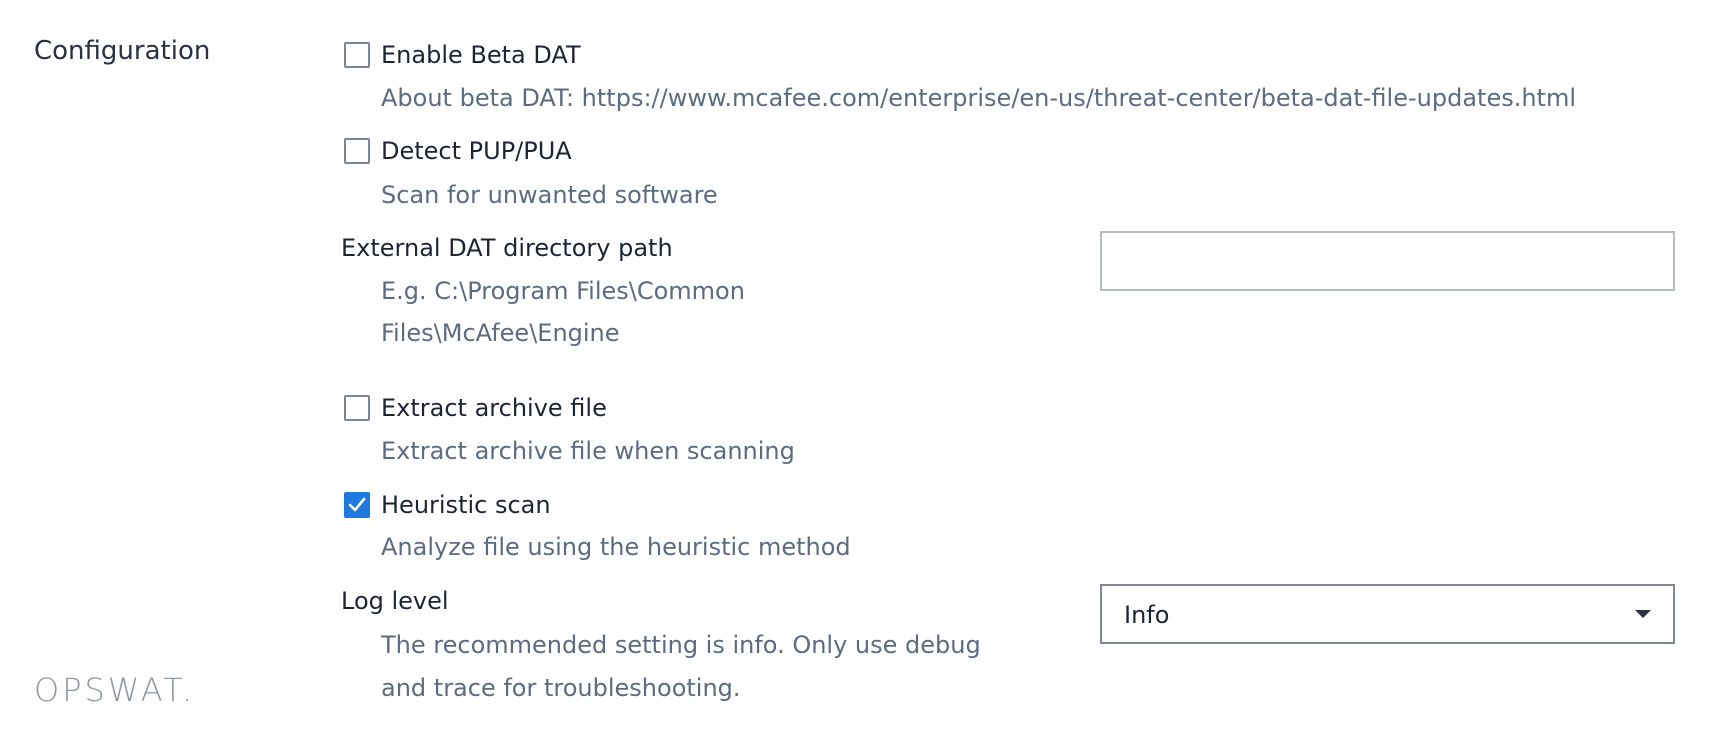 The height and width of the screenshot is (734, 1712). Describe the element at coordinates (466, 505) in the screenshot. I see `heuristic-scan-label: Heuristic scan` at that location.